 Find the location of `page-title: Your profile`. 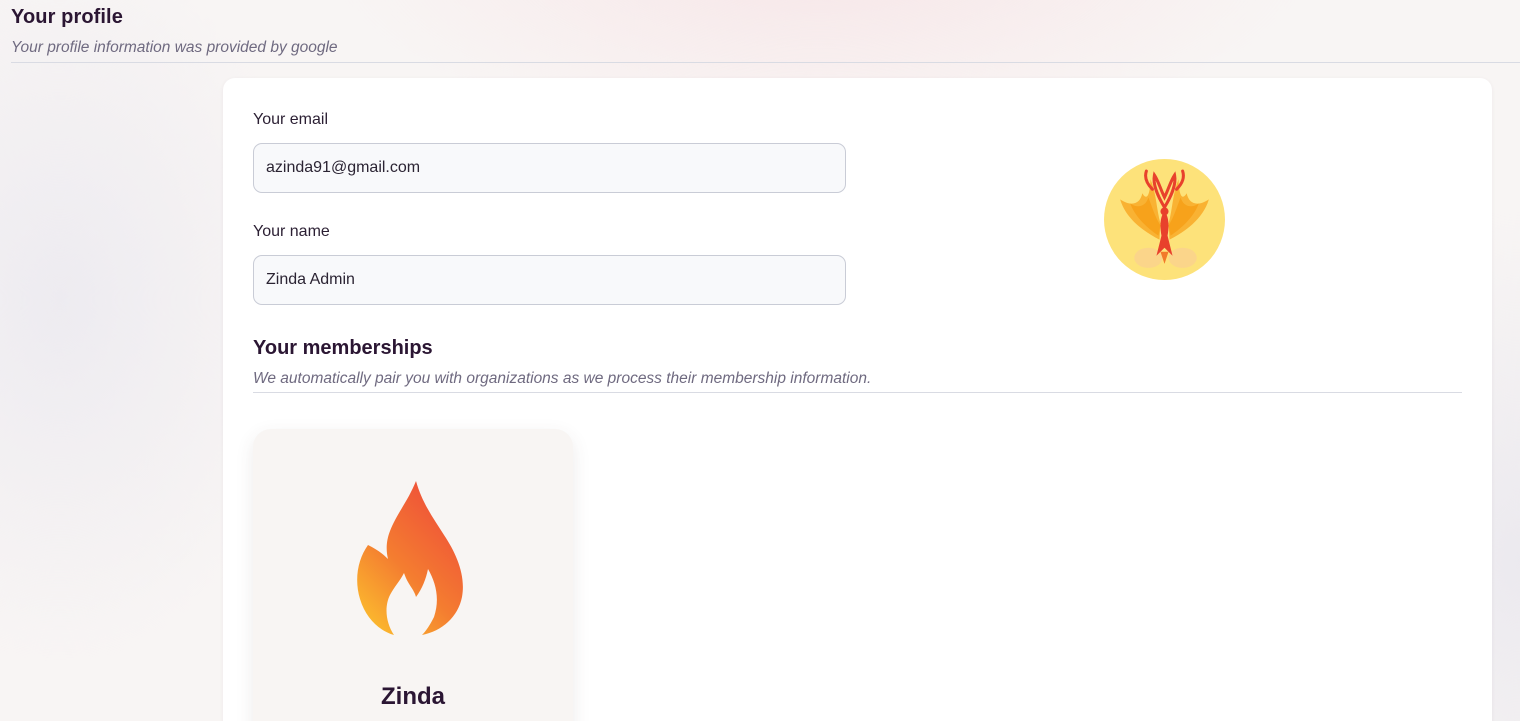

page-title: Your profile is located at coordinates (67, 17).